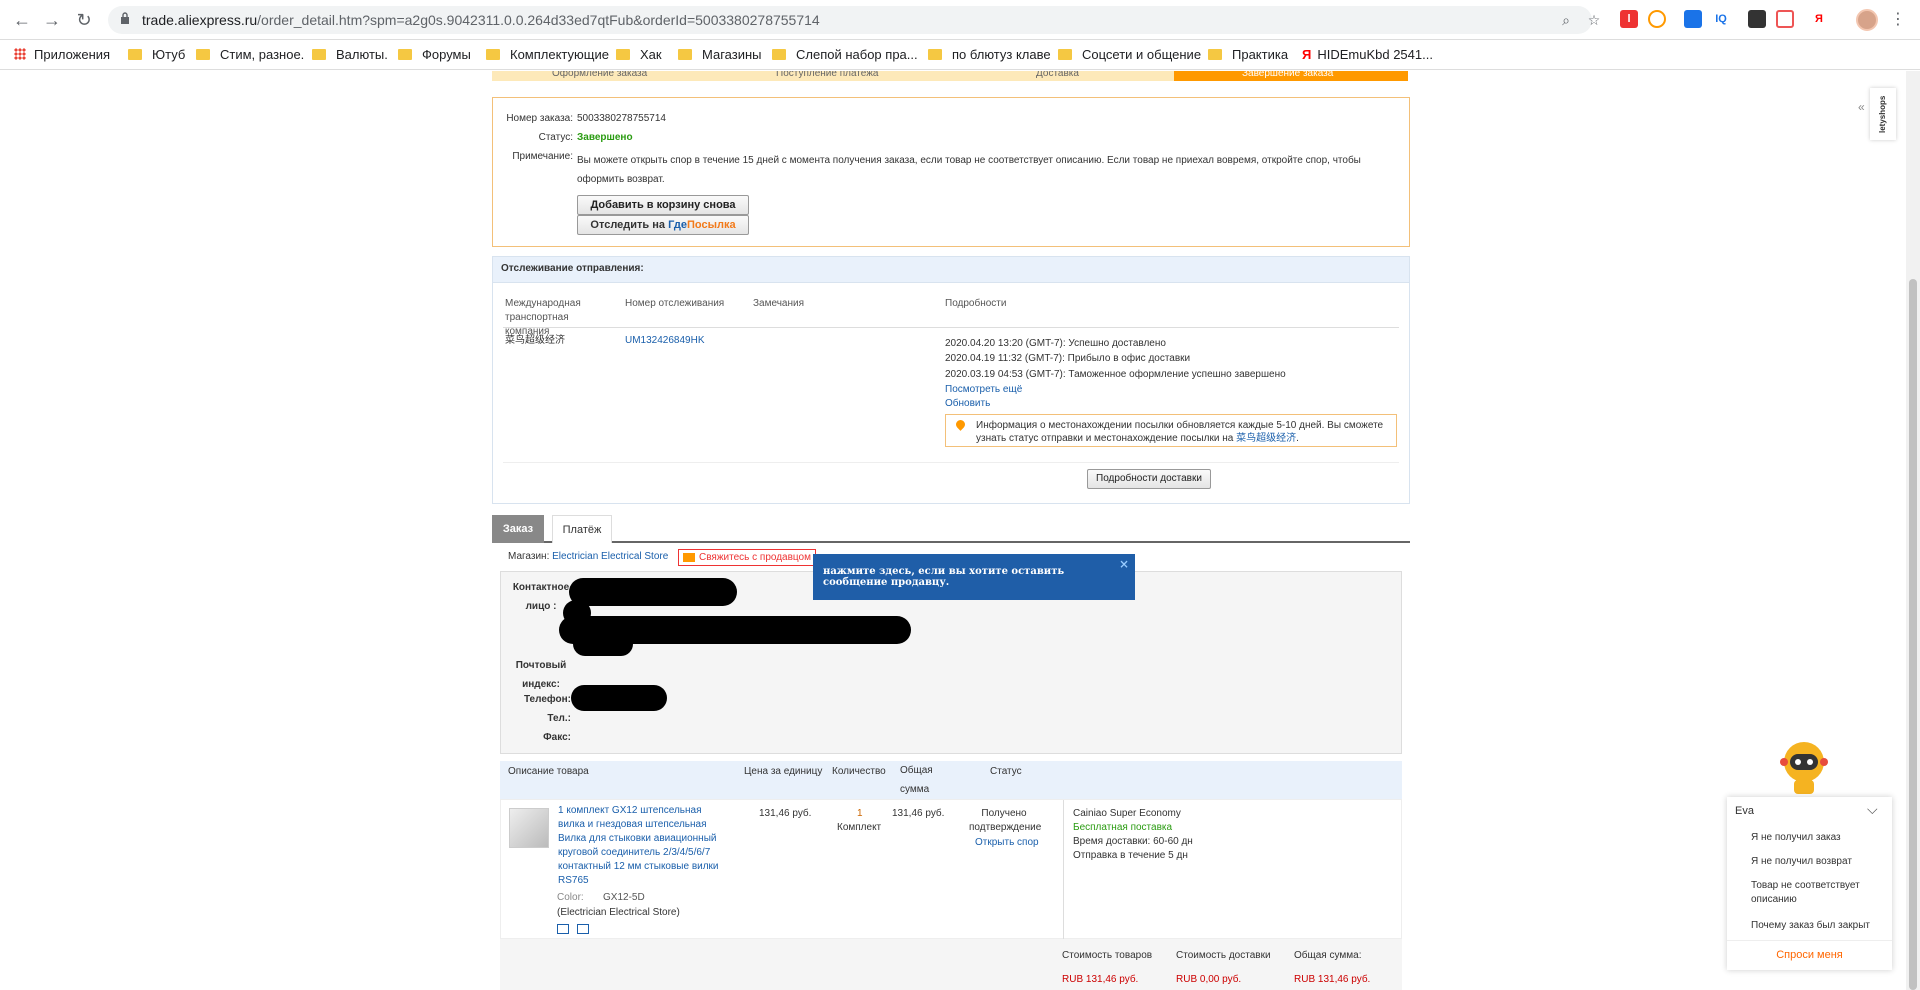 Image resolution: width=1920 pixels, height=990 pixels. Describe the element at coordinates (62, 55) in the screenshot. I see `bookmark-apps: Приложения` at that location.